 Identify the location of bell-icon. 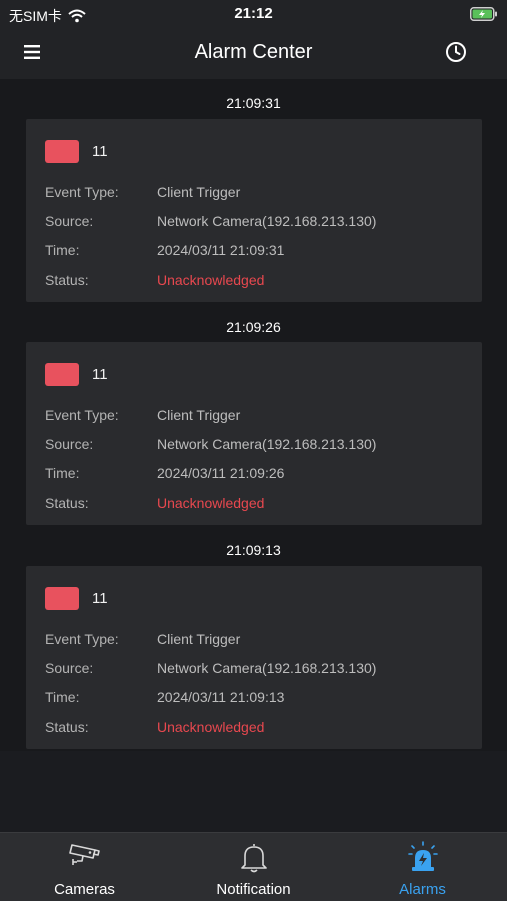
(253, 858).